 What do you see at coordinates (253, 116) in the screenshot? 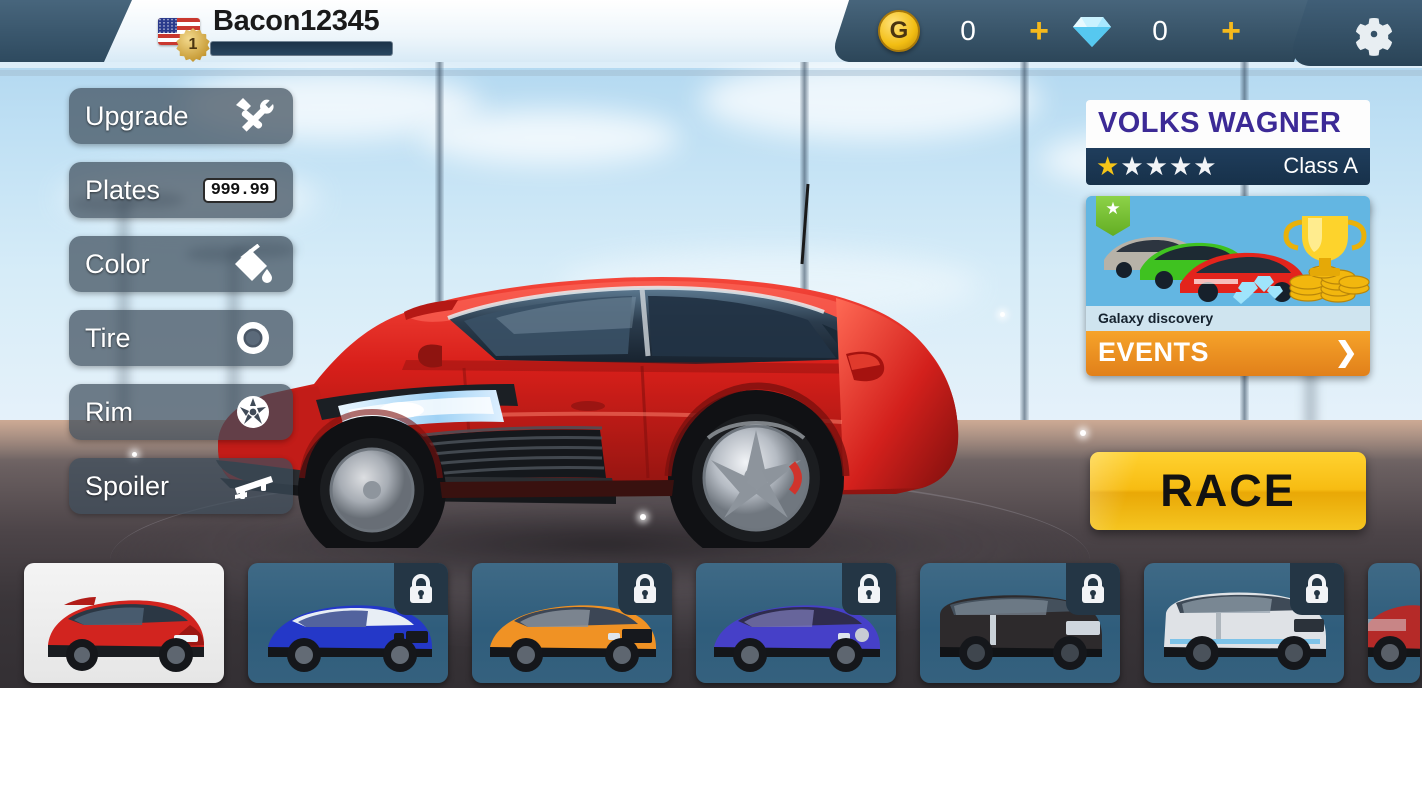
I see `hammer-wrench-icon` at bounding box center [253, 116].